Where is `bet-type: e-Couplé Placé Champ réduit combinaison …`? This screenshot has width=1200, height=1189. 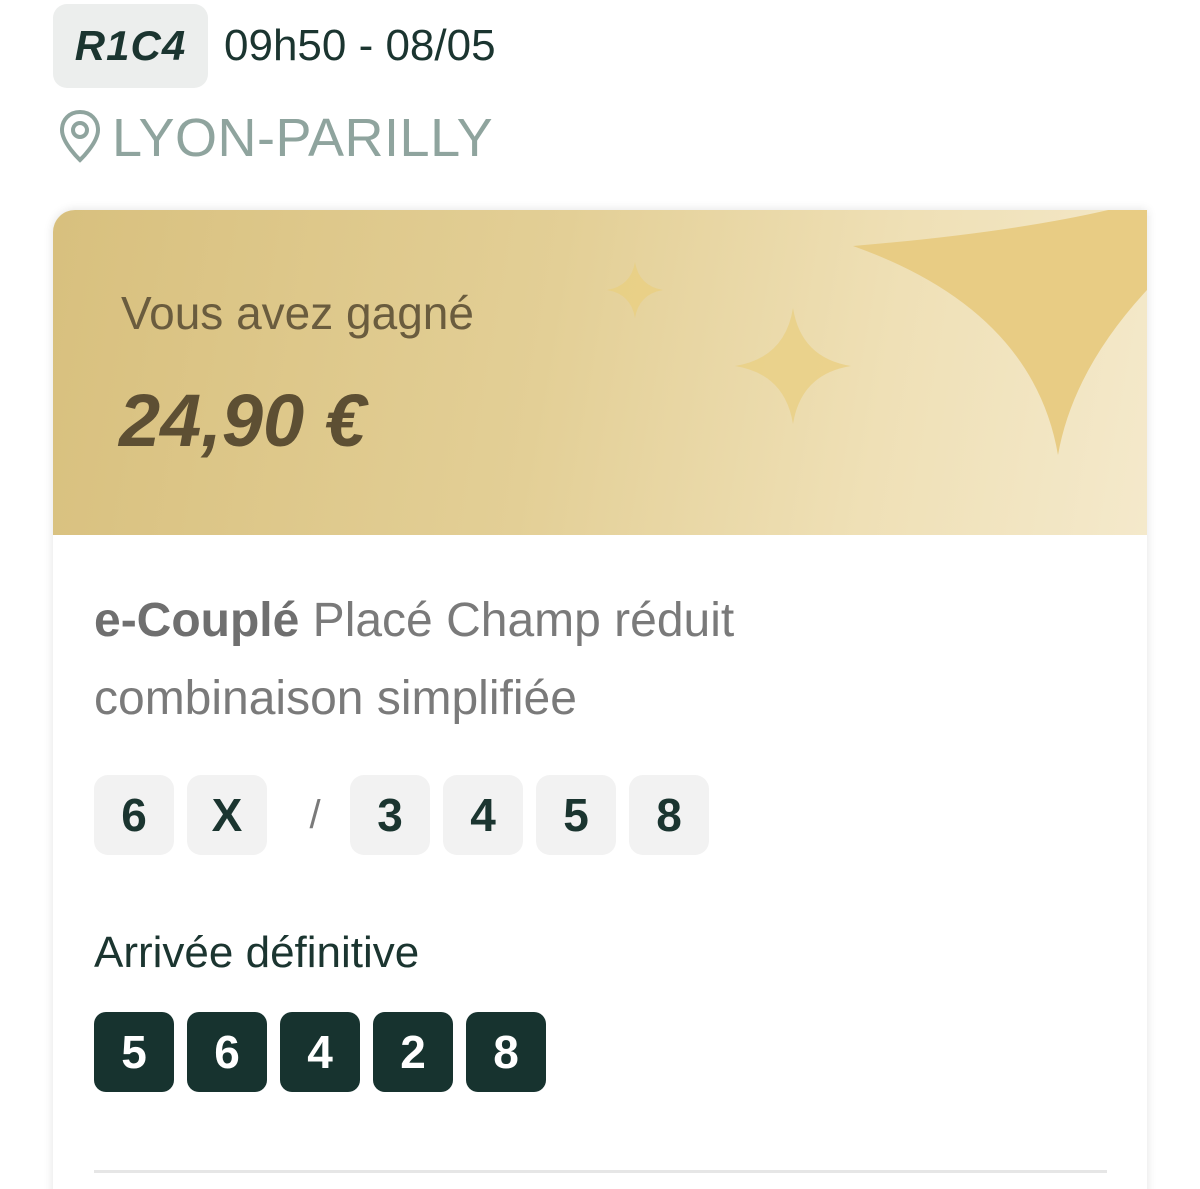 bet-type: e-Couplé Placé Champ réduit combinaison … is located at coordinates (484, 660).